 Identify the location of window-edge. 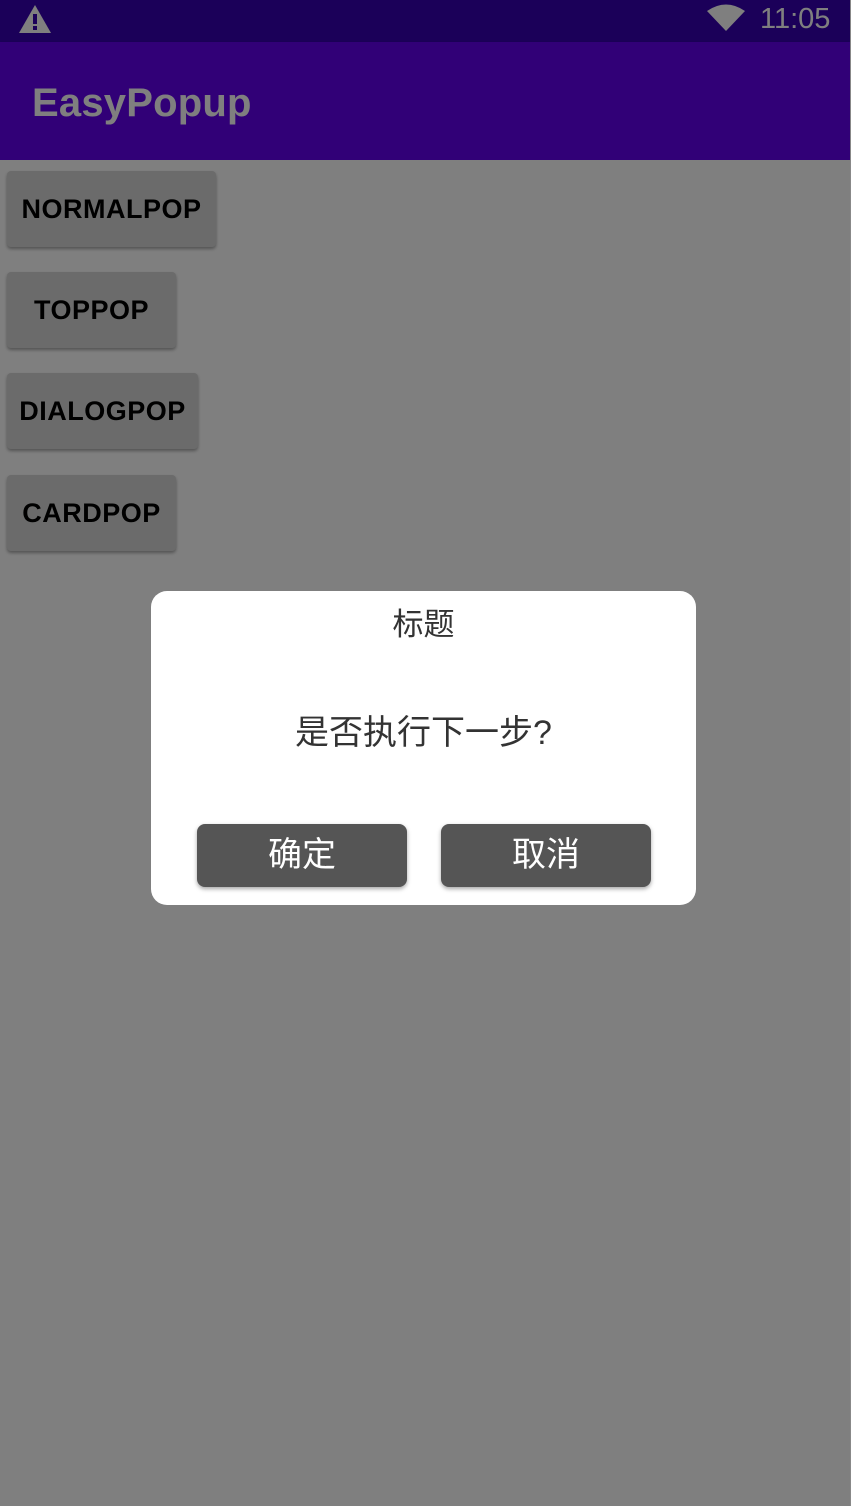
(852, 753).